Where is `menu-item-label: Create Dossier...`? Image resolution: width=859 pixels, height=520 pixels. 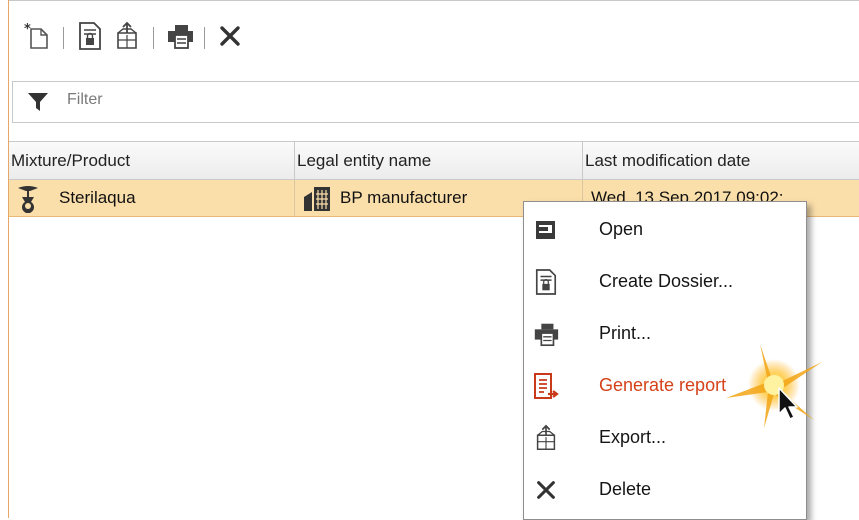
menu-item-label: Create Dossier... is located at coordinates (666, 281).